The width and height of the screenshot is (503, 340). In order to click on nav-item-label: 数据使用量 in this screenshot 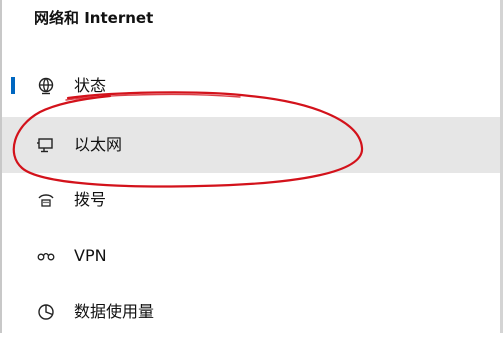, I will do `click(114, 311)`.